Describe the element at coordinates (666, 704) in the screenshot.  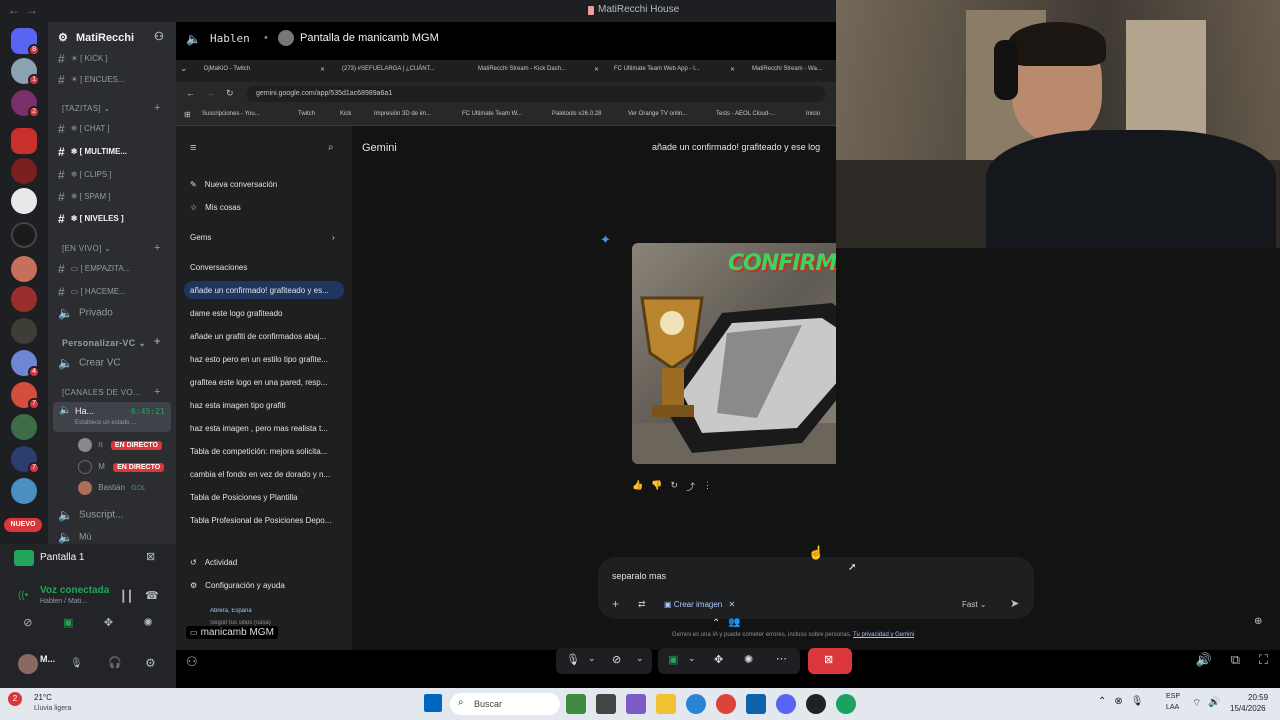
I see `file-explorer-icon` at that location.